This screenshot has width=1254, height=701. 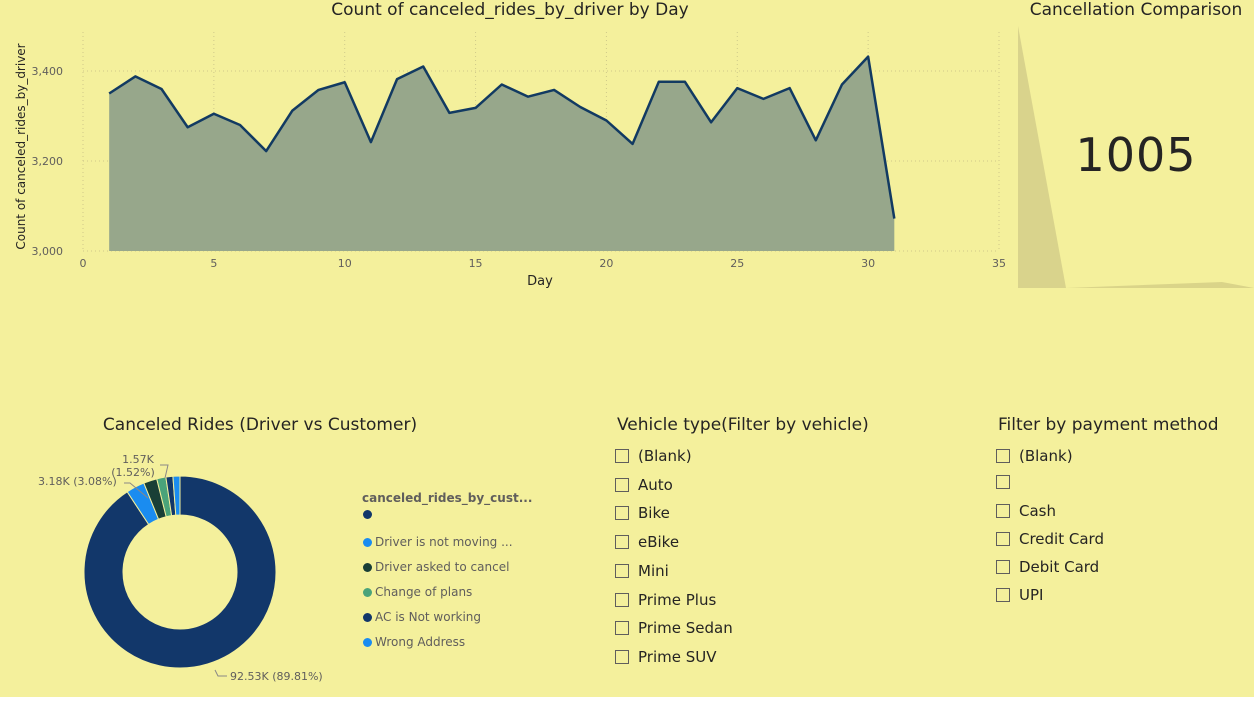 I want to click on payment-option: (Blank), so click(x=1034, y=456).